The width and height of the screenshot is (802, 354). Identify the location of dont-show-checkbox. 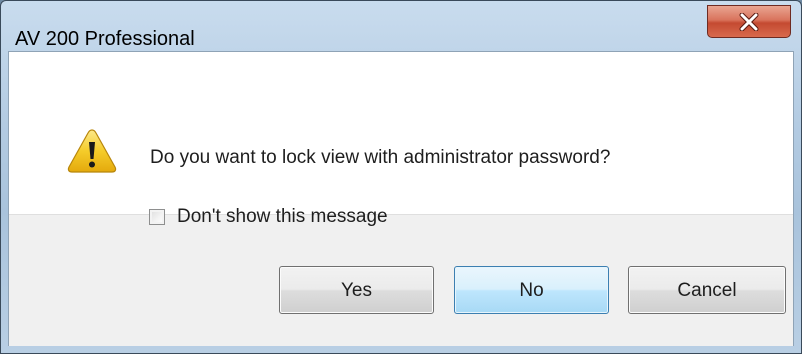
(157, 217).